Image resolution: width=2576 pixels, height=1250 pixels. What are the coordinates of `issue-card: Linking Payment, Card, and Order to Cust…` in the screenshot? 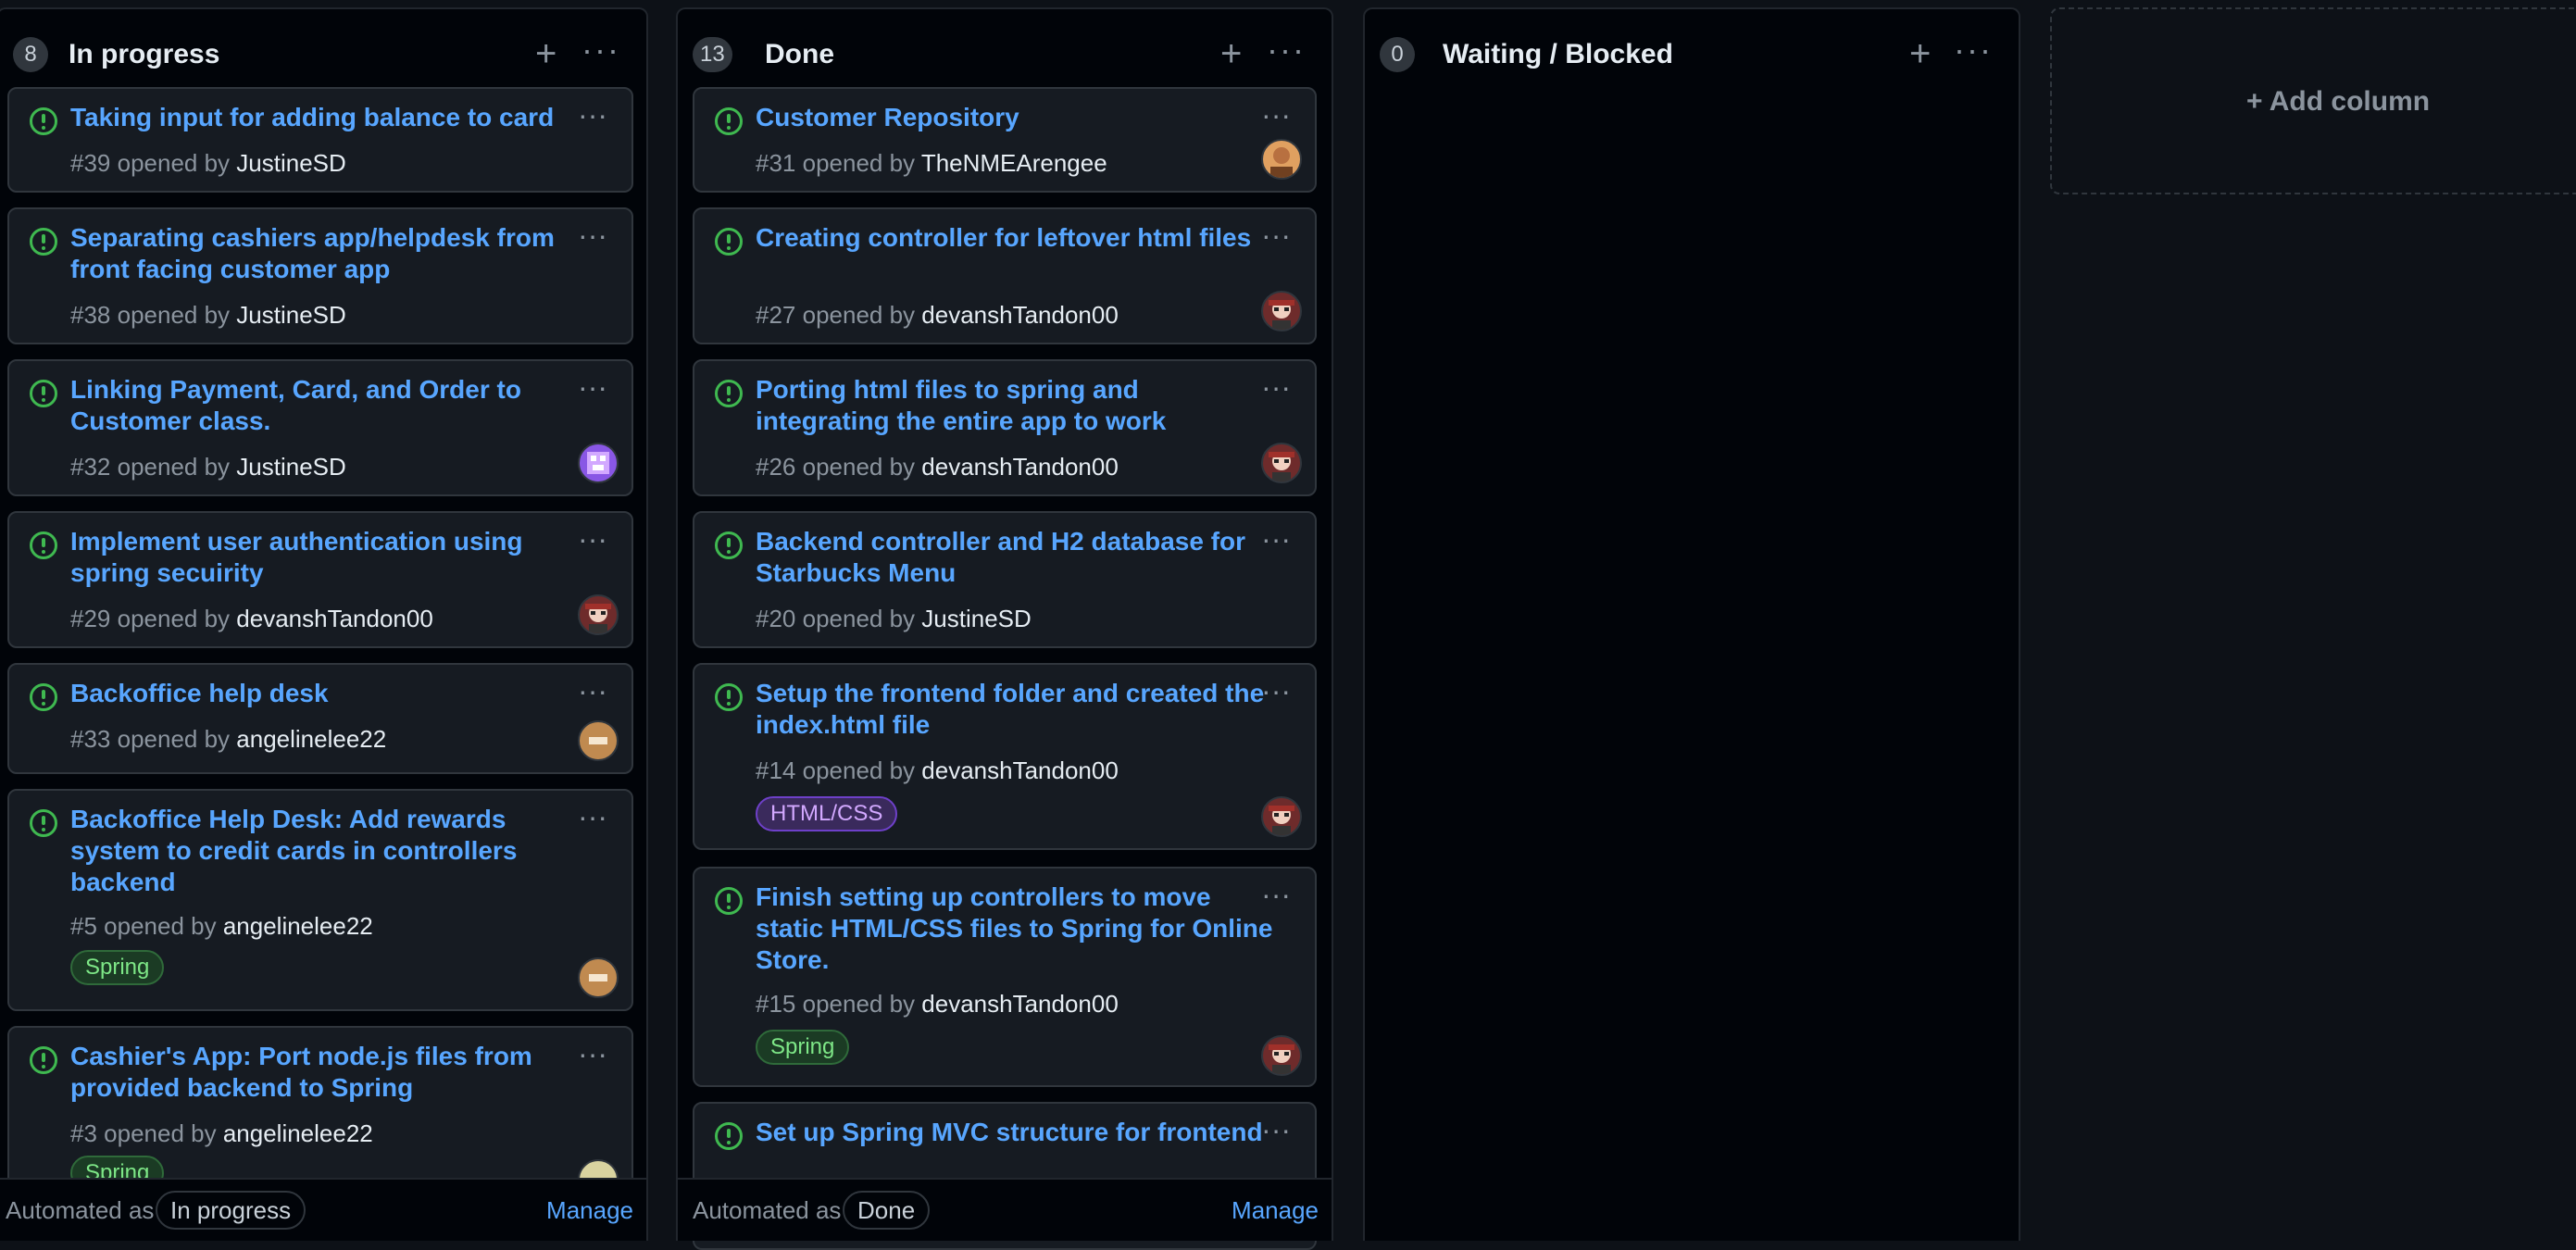 It's located at (320, 428).